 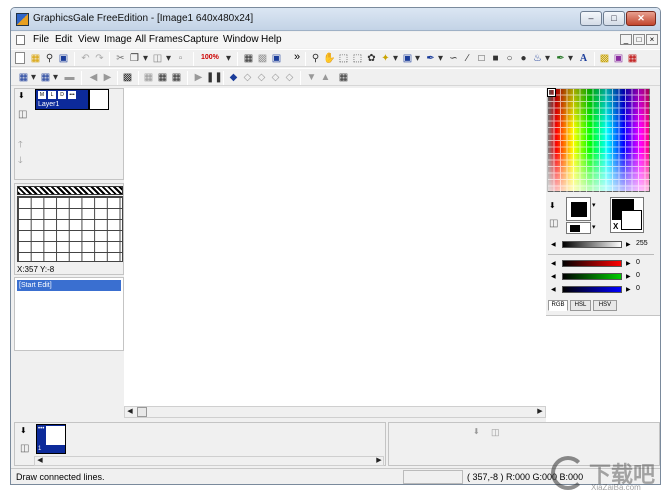 I want to click on palette-edit-icon: ▦, so click(x=343, y=77).